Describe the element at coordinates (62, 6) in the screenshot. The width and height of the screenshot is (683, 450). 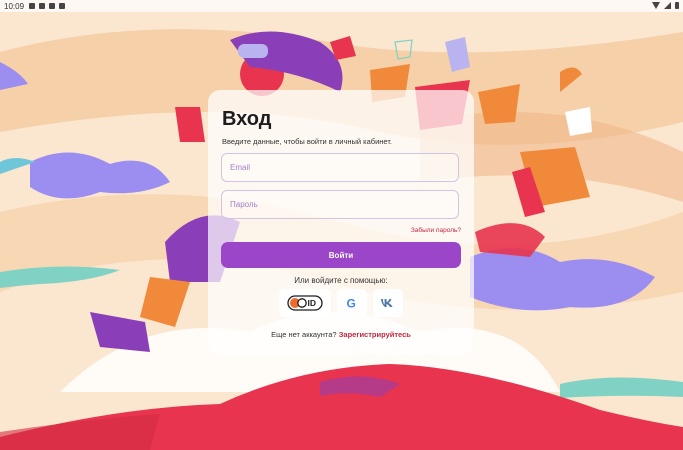
I see `sync-notification-icon` at that location.